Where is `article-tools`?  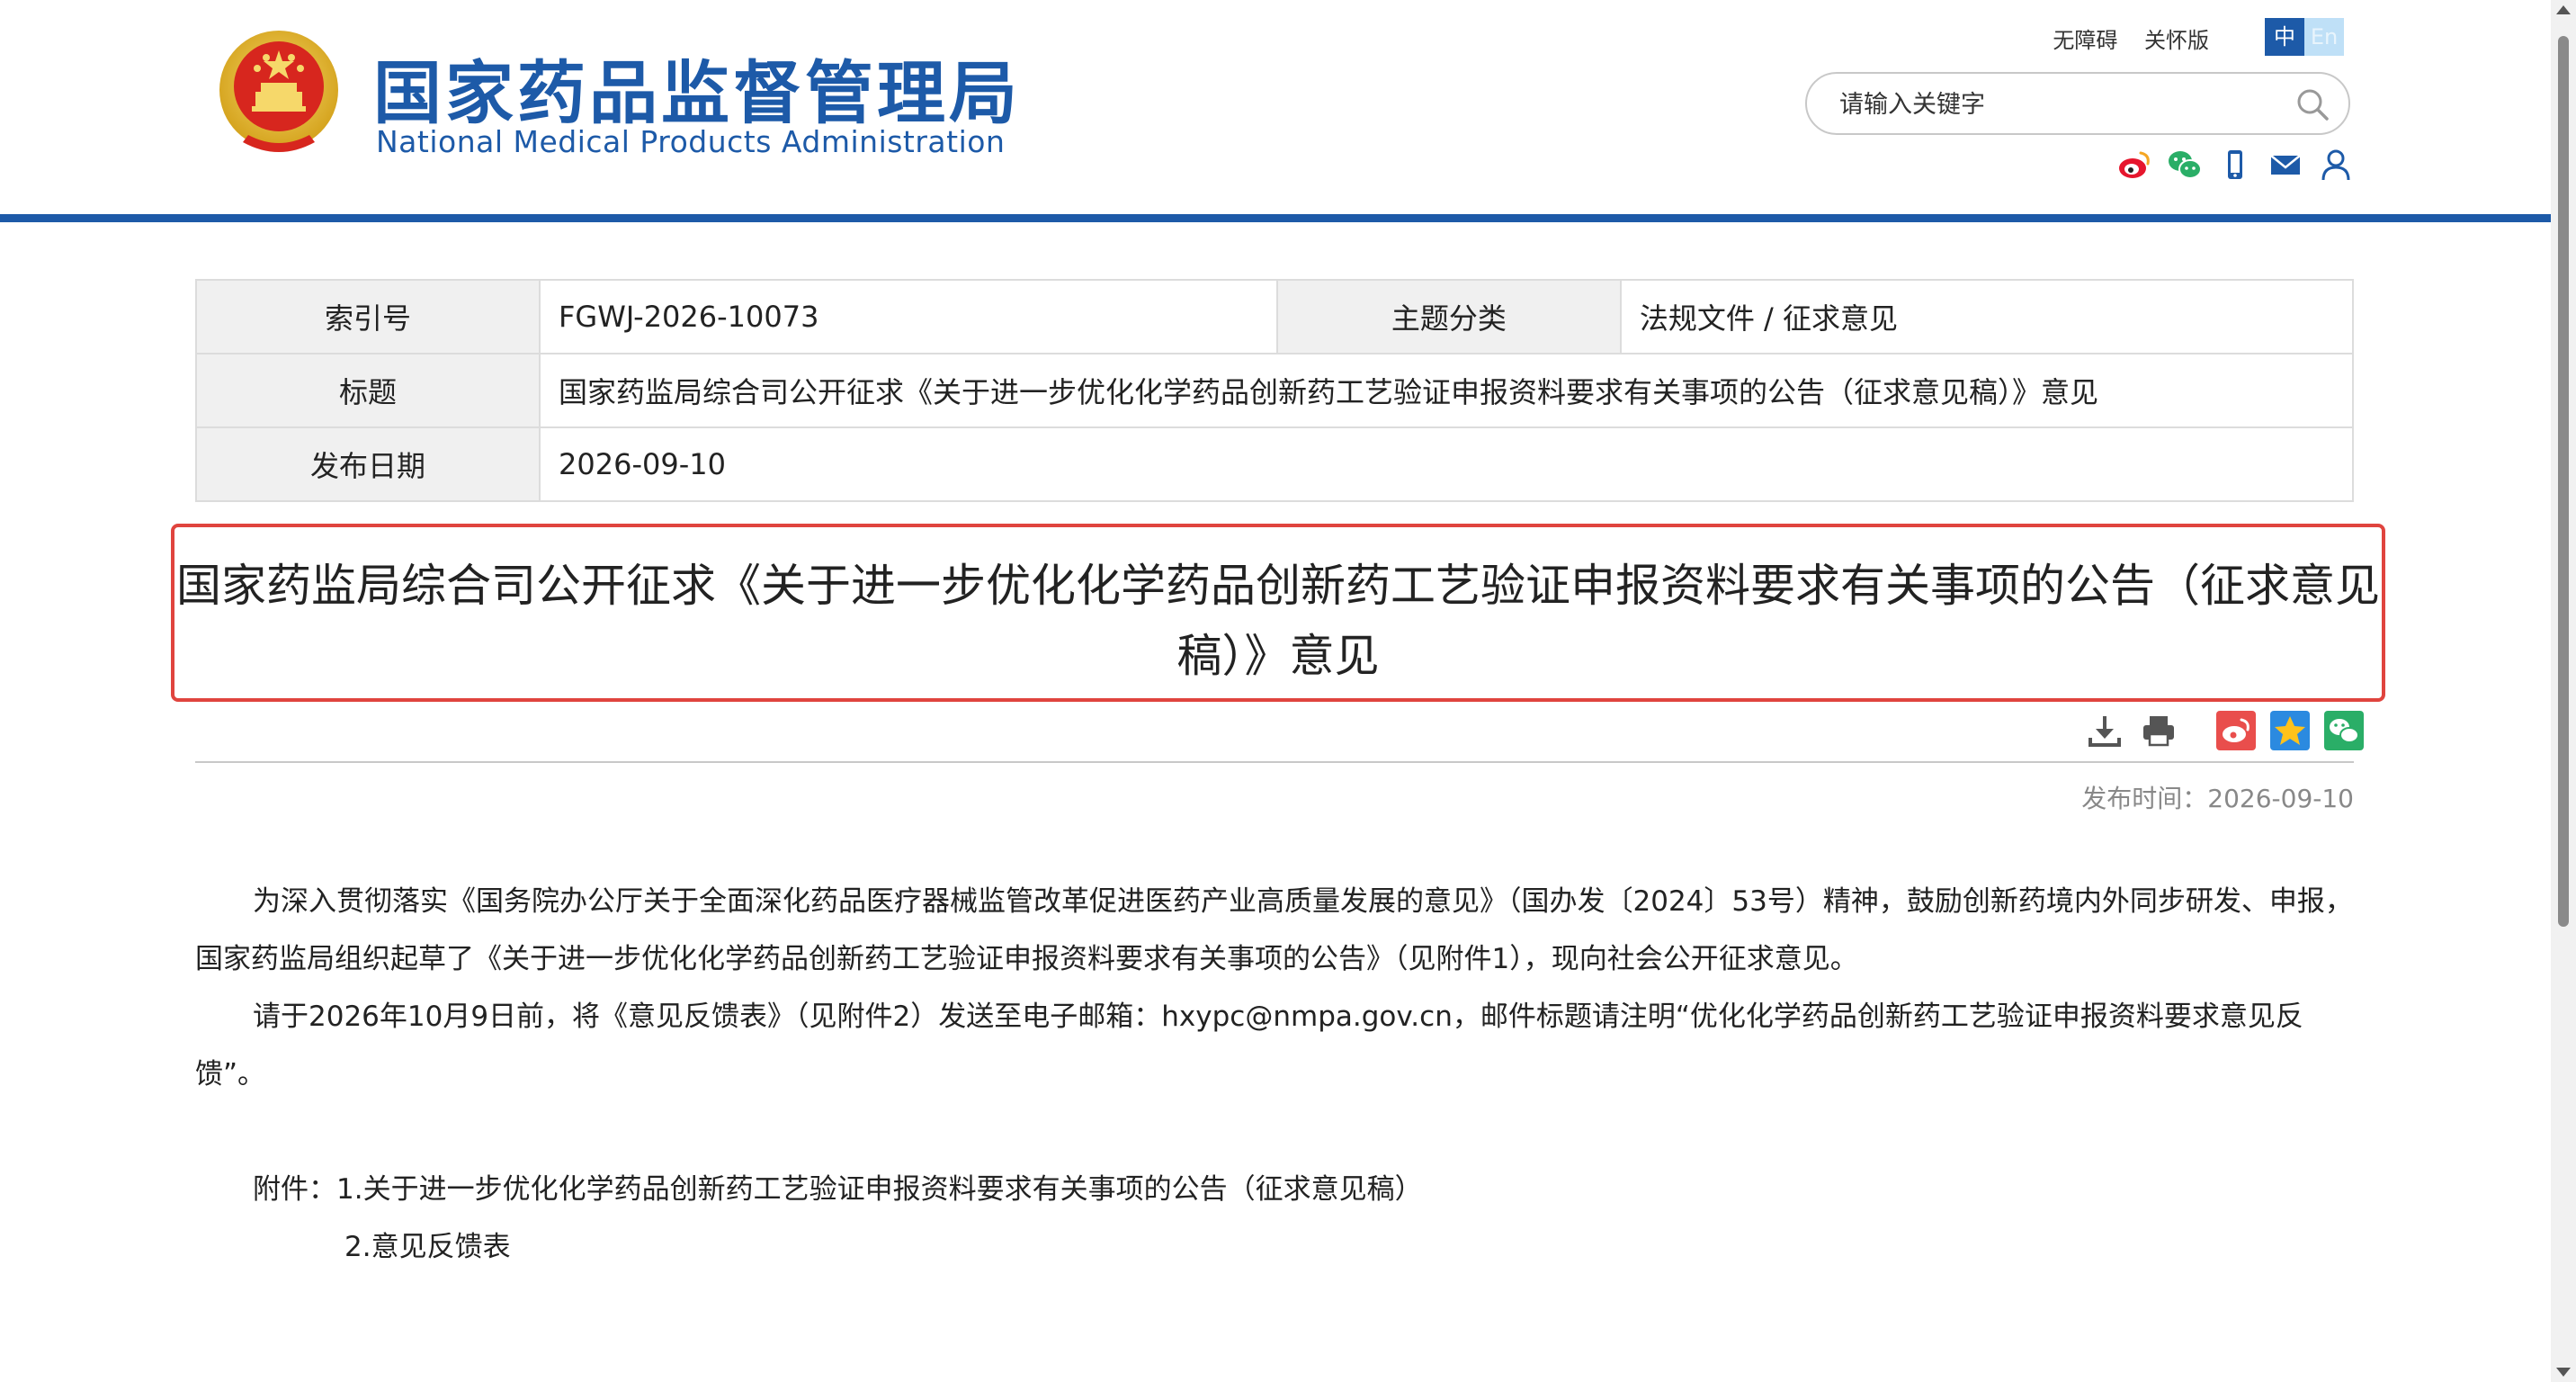
article-tools is located at coordinates (2224, 731).